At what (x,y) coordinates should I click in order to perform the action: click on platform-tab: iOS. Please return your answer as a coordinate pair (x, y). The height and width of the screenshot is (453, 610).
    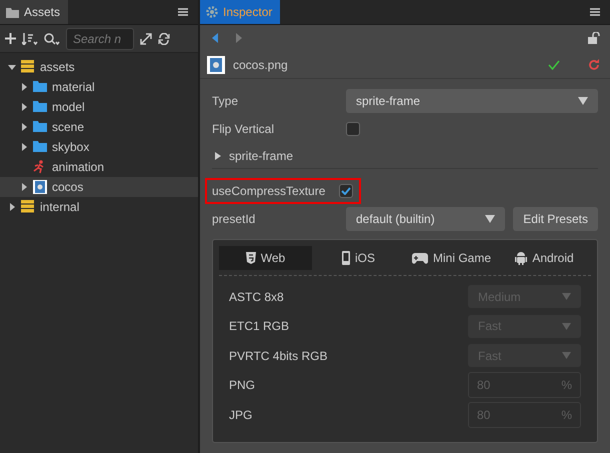
    Looking at the image, I should click on (358, 258).